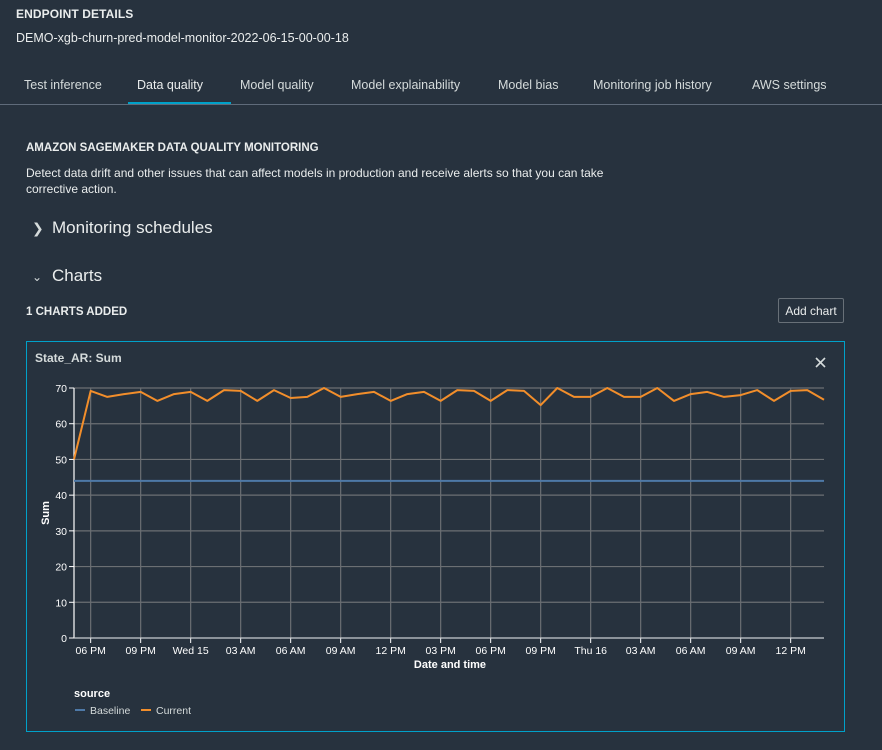  Describe the element at coordinates (61, 568) in the screenshot. I see `y-tick-label: 20` at that location.